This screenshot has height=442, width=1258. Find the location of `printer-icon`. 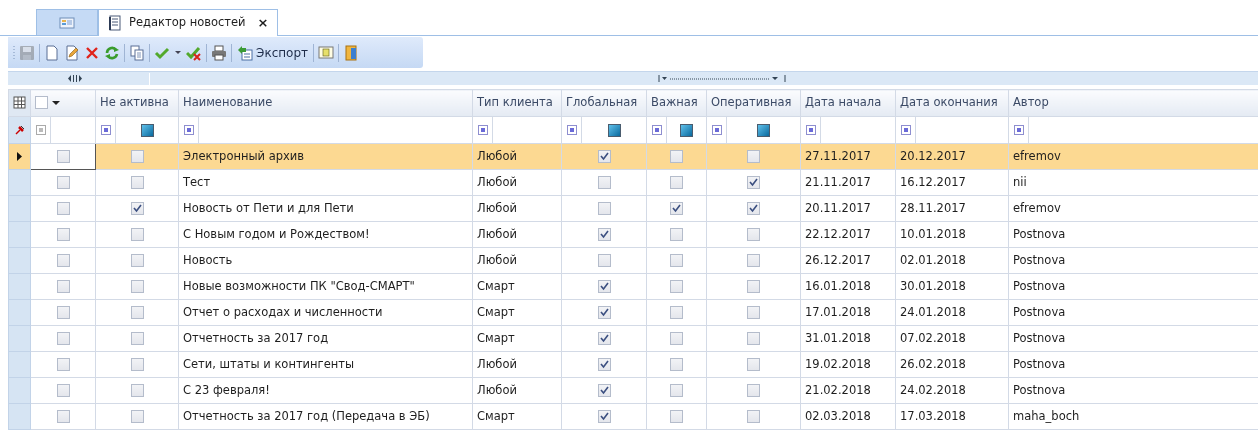

printer-icon is located at coordinates (219, 52).